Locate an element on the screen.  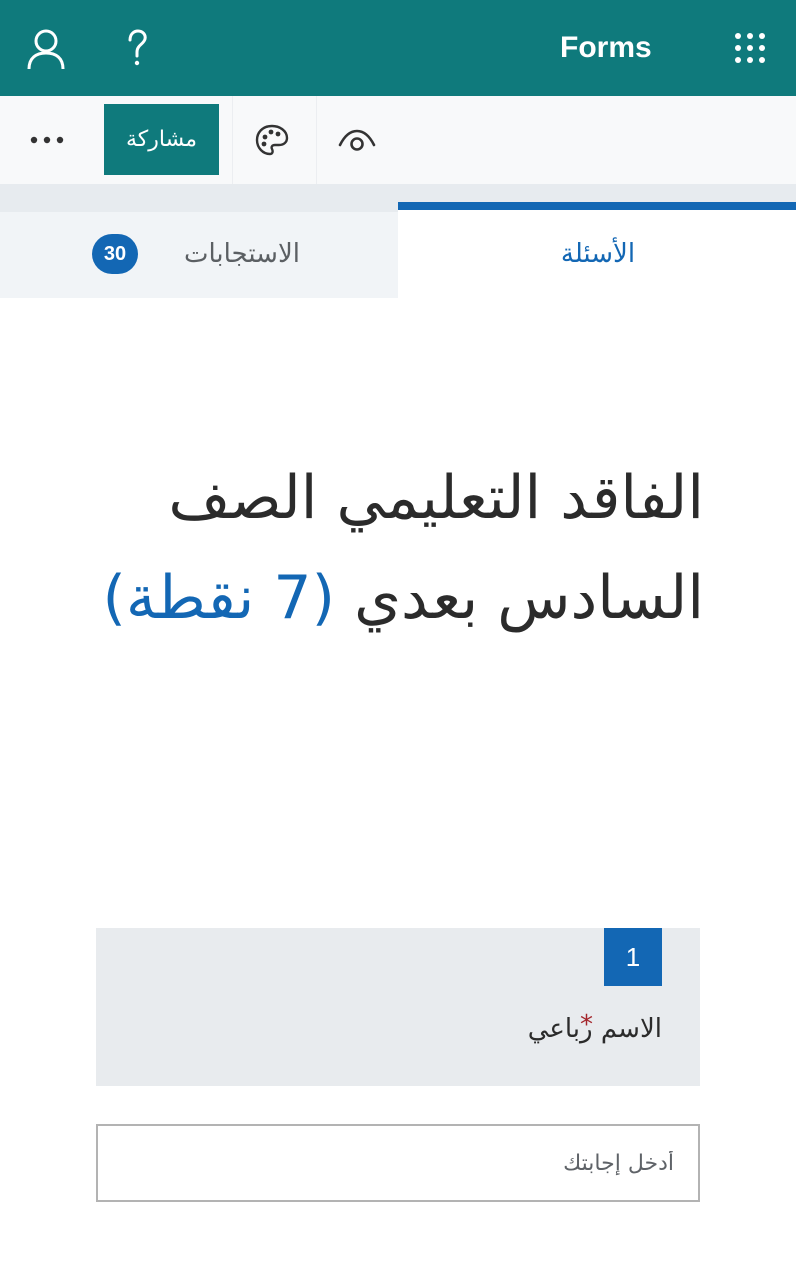
tab-responses-label: الاستجابات is located at coordinates (242, 254).